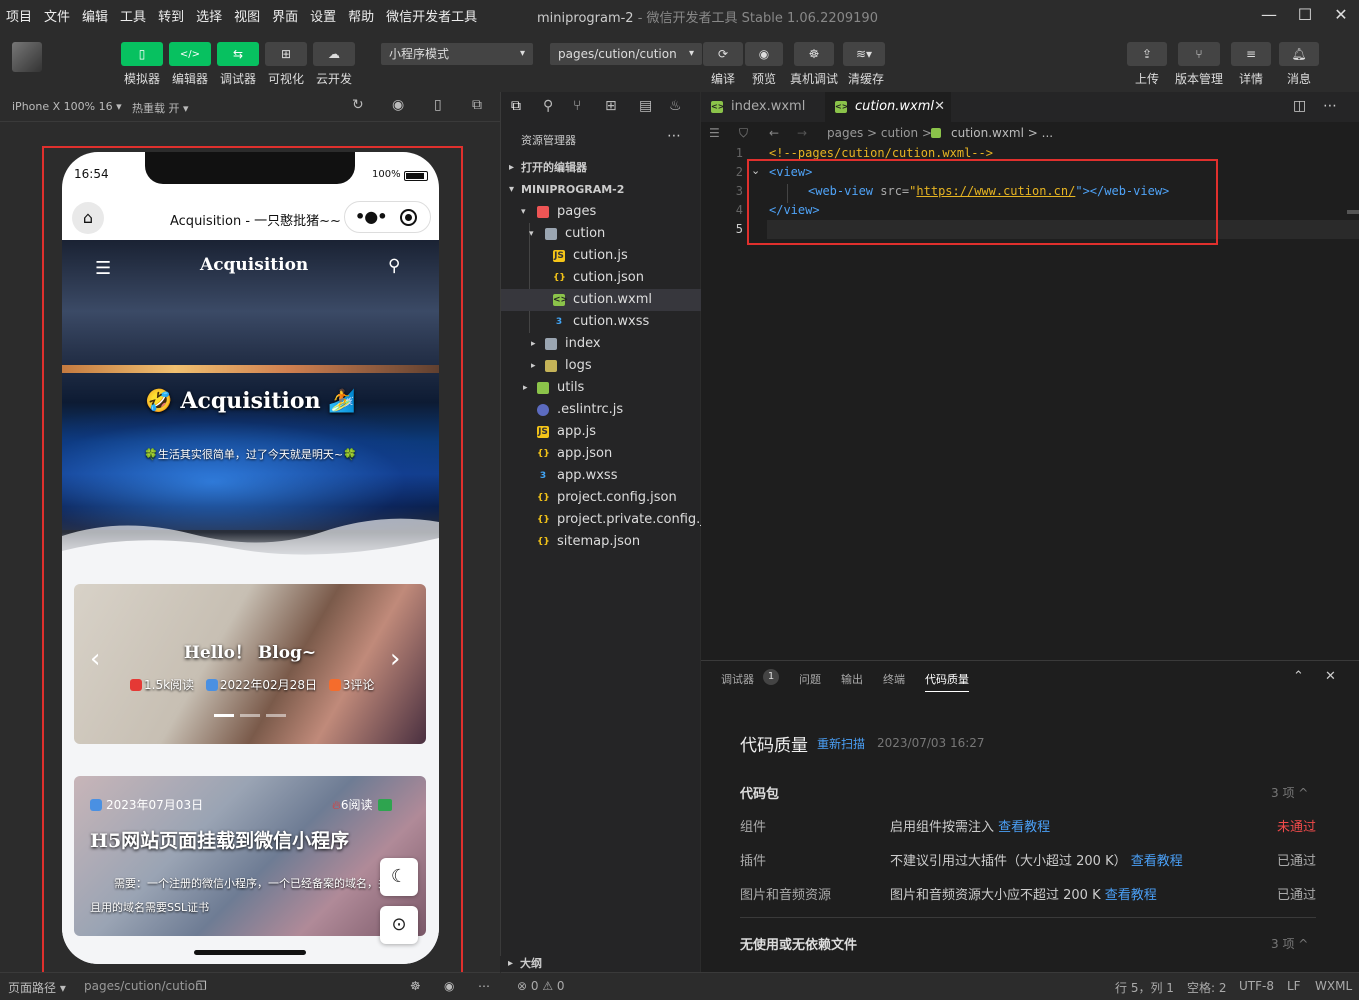 This screenshot has height=1000, width=1359. What do you see at coordinates (387, 217) in the screenshot?
I see `capsule-menu: •●•` at bounding box center [387, 217].